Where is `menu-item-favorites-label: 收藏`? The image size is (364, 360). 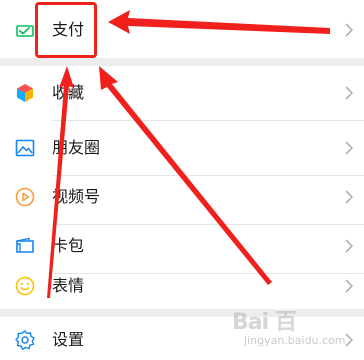
menu-item-favorites-label: 收藏 is located at coordinates (68, 92).